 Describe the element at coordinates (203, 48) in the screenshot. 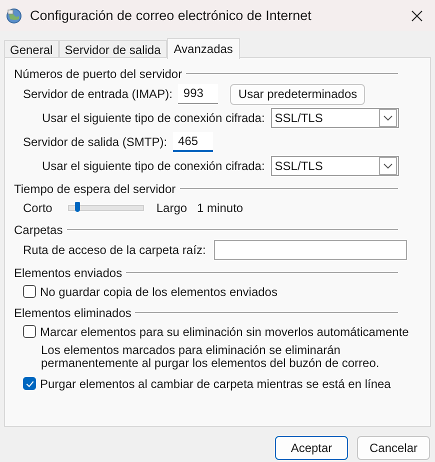

I see `tab: Avanzadas` at that location.